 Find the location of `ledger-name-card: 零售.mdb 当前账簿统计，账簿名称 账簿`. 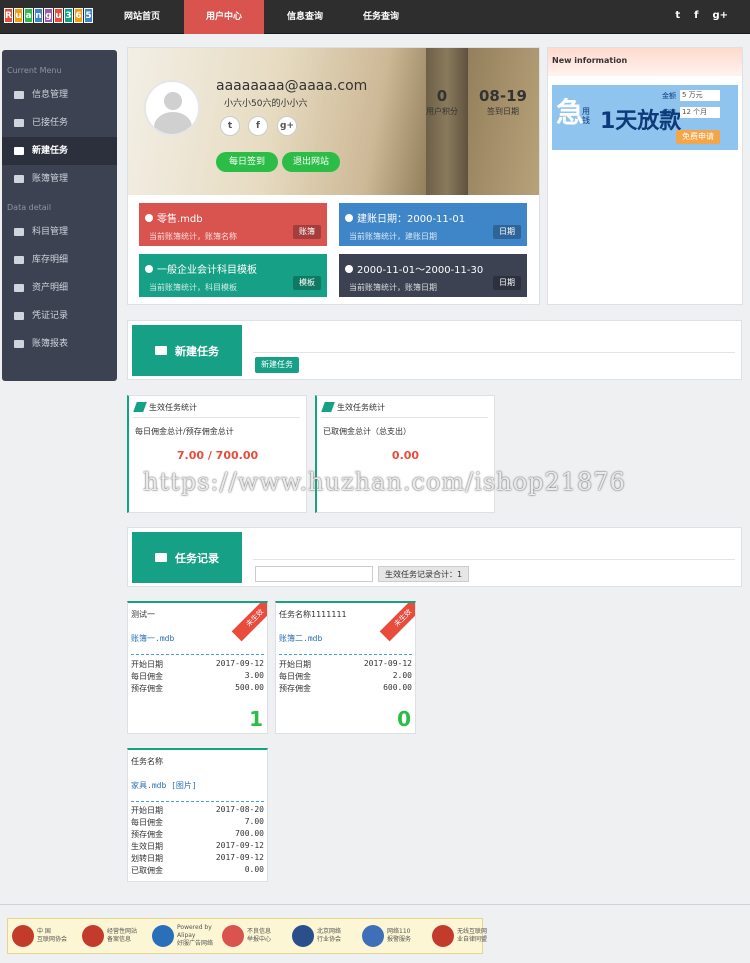

ledger-name-card: 零售.mdb 当前账簿统计，账簿名称 账簿 is located at coordinates (233, 224).